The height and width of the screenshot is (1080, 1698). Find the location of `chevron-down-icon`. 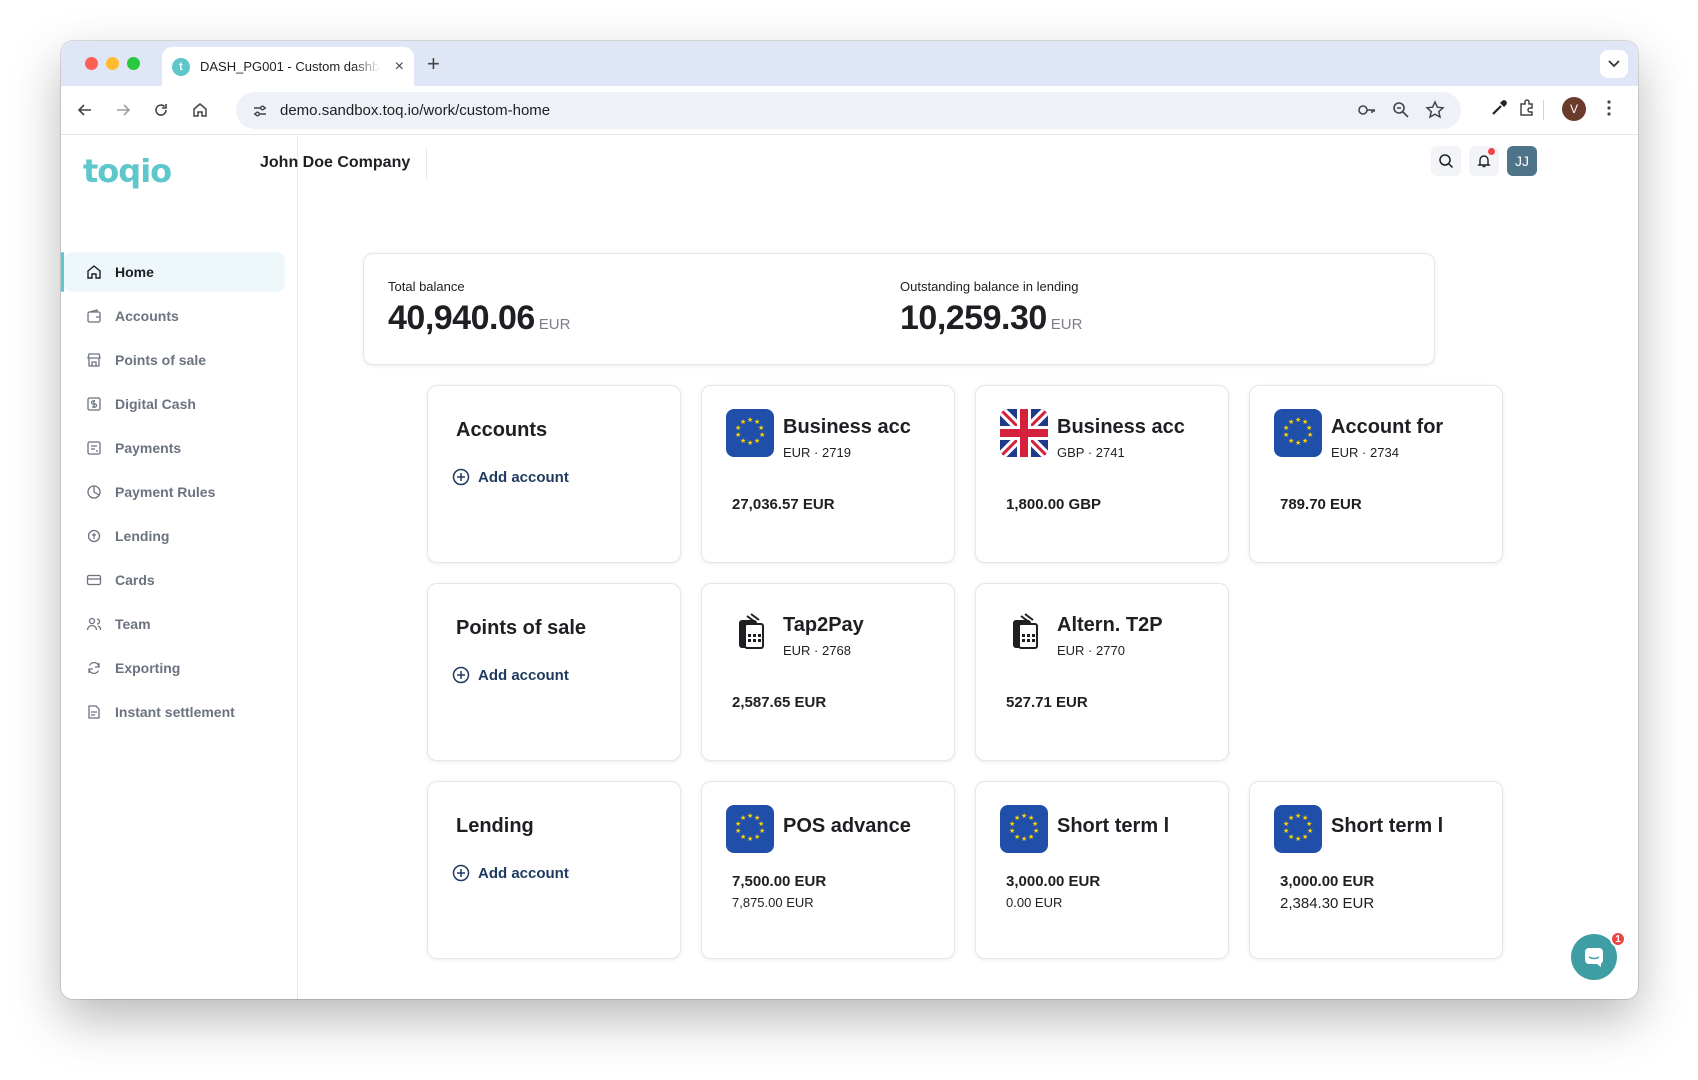

chevron-down-icon is located at coordinates (1614, 64).